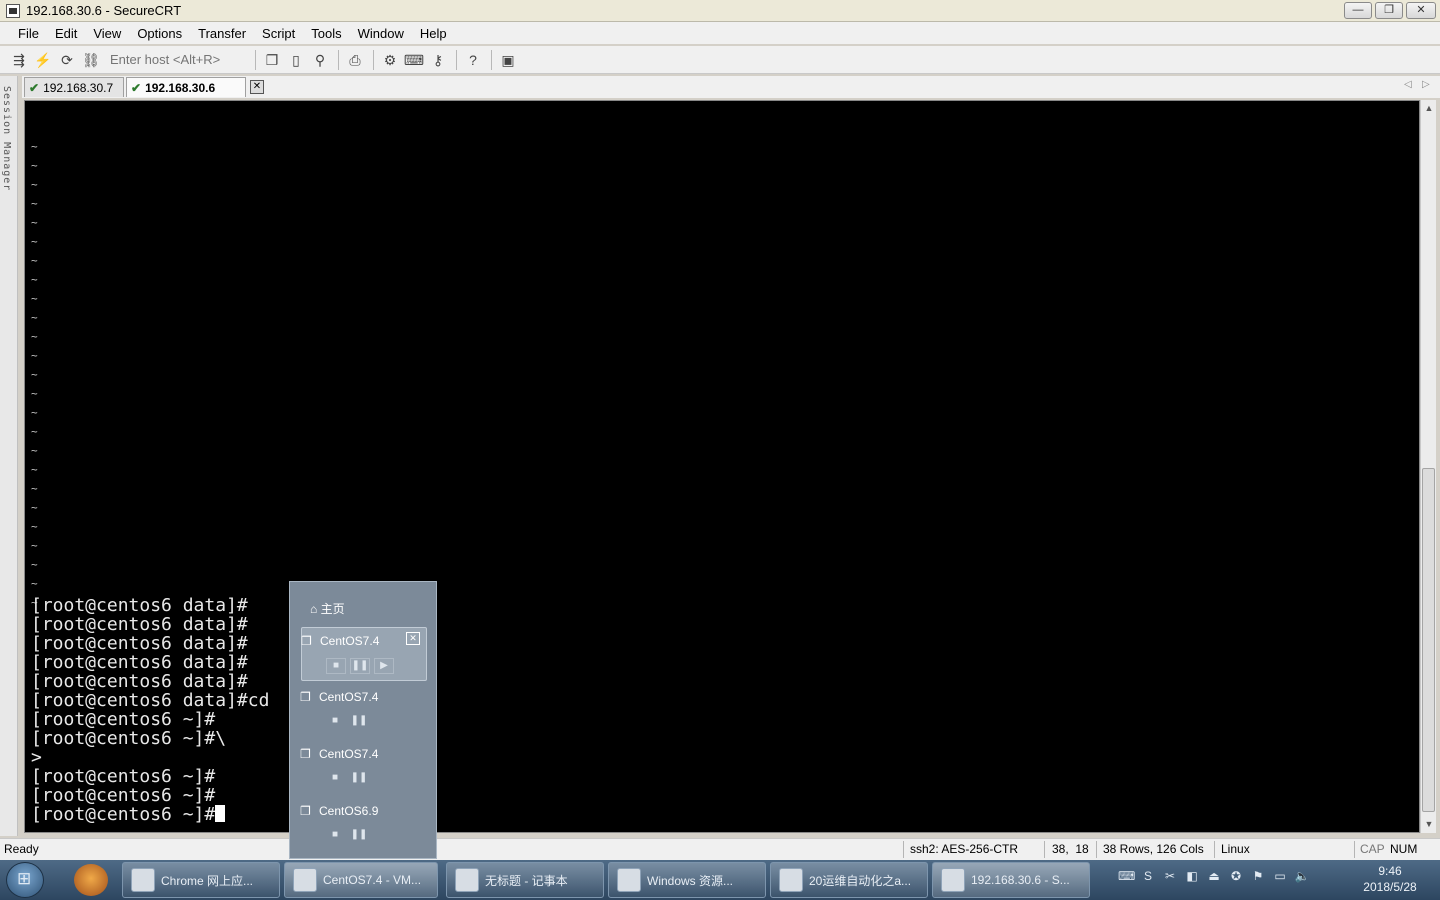 The image size is (1440, 900). I want to click on find-icon: ⚲, so click(320, 60).